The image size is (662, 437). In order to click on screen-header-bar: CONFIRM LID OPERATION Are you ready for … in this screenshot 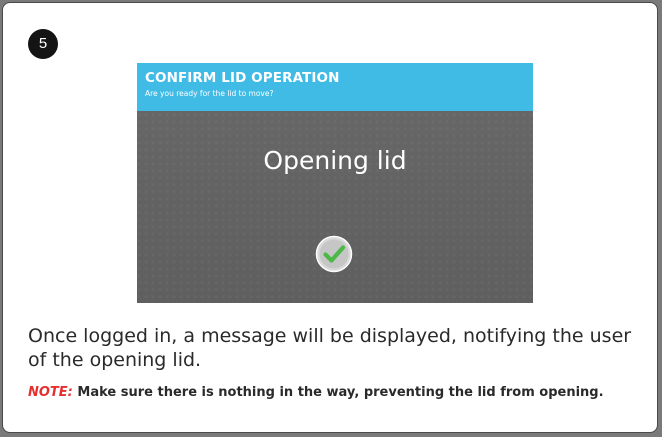, I will do `click(335, 87)`.